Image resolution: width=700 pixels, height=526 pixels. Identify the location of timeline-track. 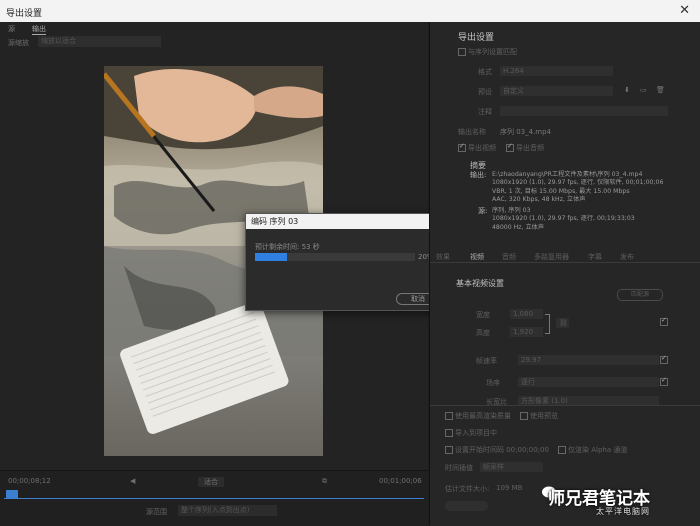
(214, 498).